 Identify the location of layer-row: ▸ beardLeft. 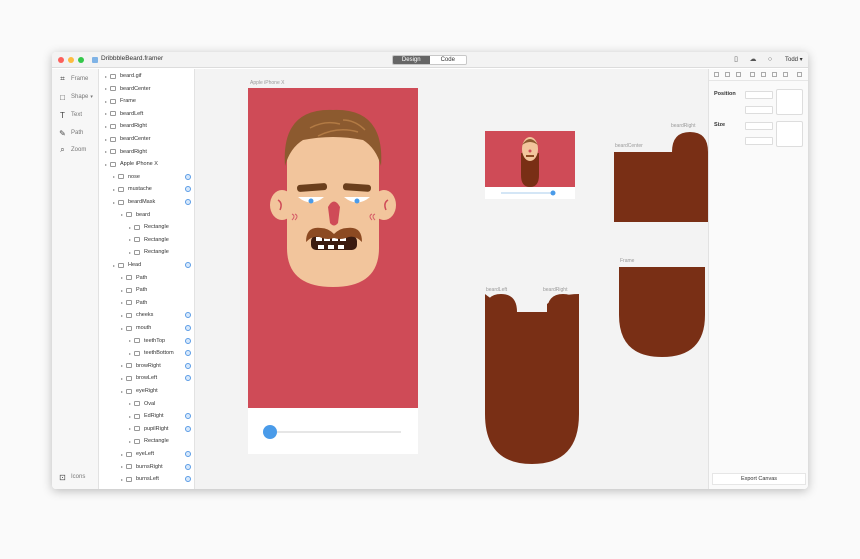
(146, 114).